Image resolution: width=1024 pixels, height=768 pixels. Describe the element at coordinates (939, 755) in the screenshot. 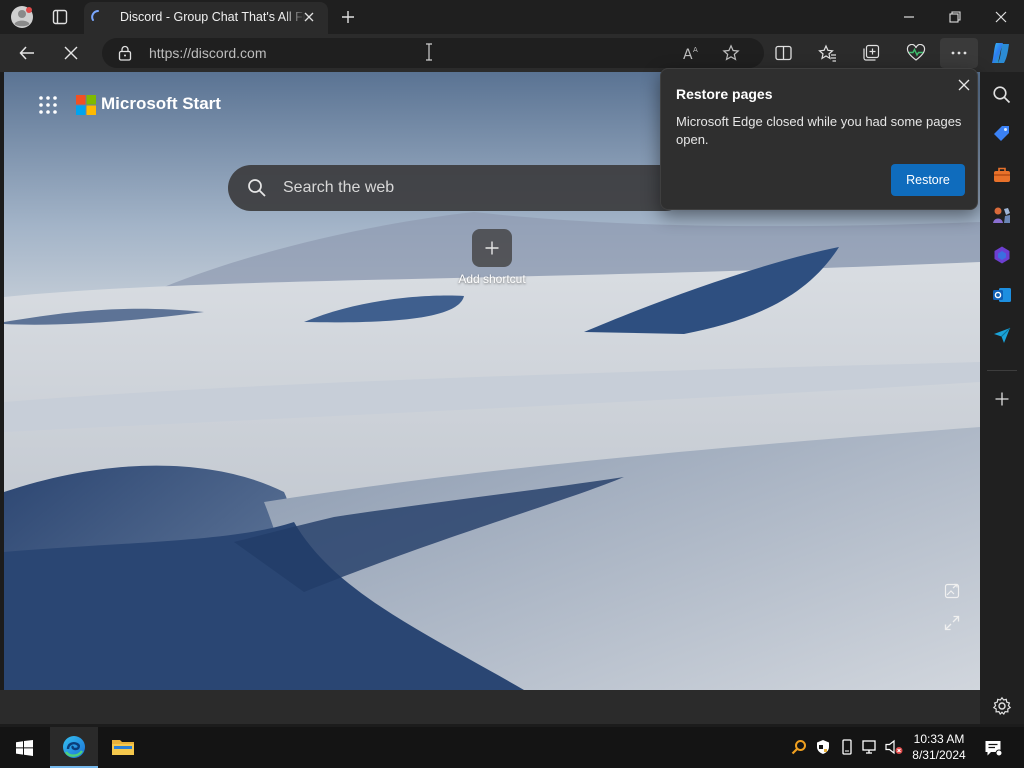

I see `clock-date: 8/31/2024` at that location.